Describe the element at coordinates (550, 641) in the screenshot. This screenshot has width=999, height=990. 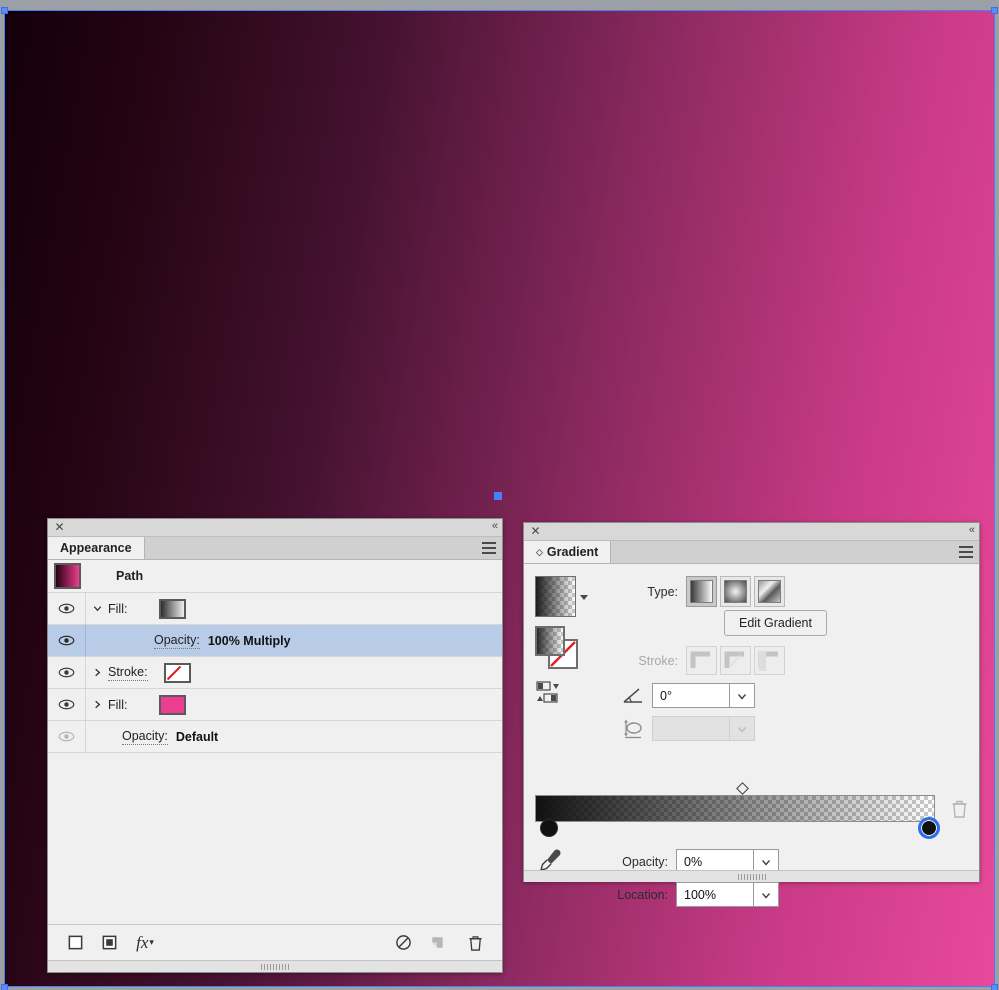
I see `fill-indicator` at that location.